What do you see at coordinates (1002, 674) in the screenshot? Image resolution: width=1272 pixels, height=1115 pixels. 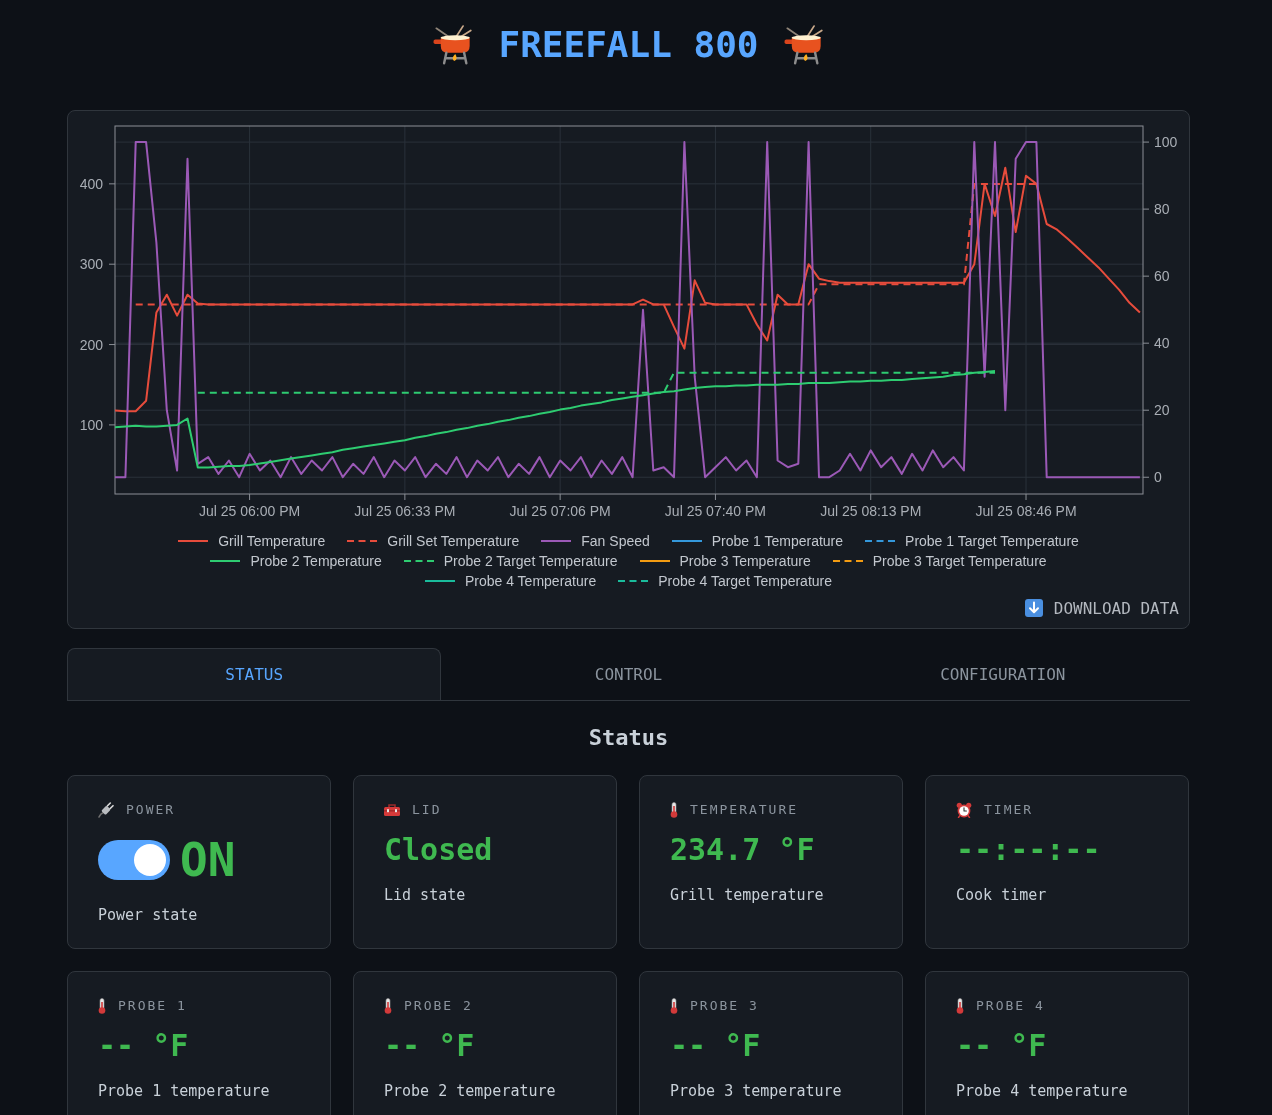 I see `tab: CONFIGURATION` at bounding box center [1002, 674].